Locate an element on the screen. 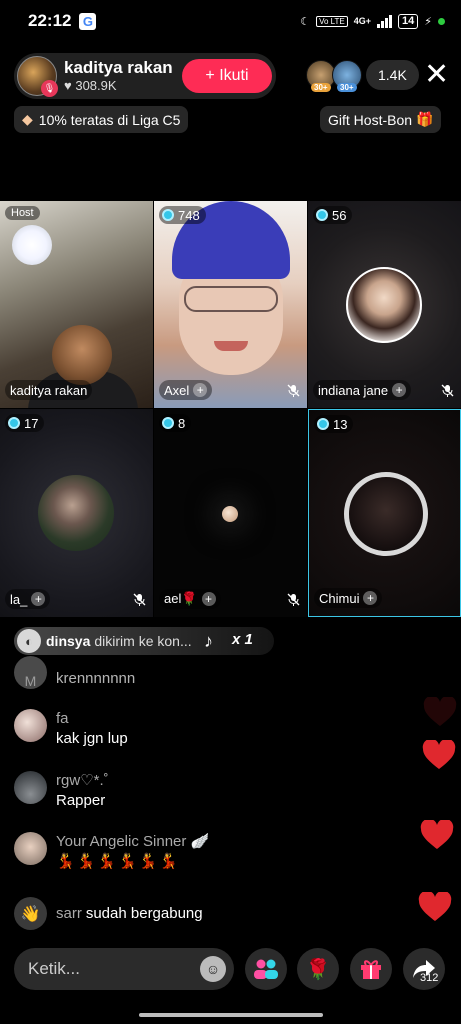 The width and height of the screenshot is (461, 1024). viewer-avatars: 30+ 30+ 1.4K is located at coordinates (362, 76).